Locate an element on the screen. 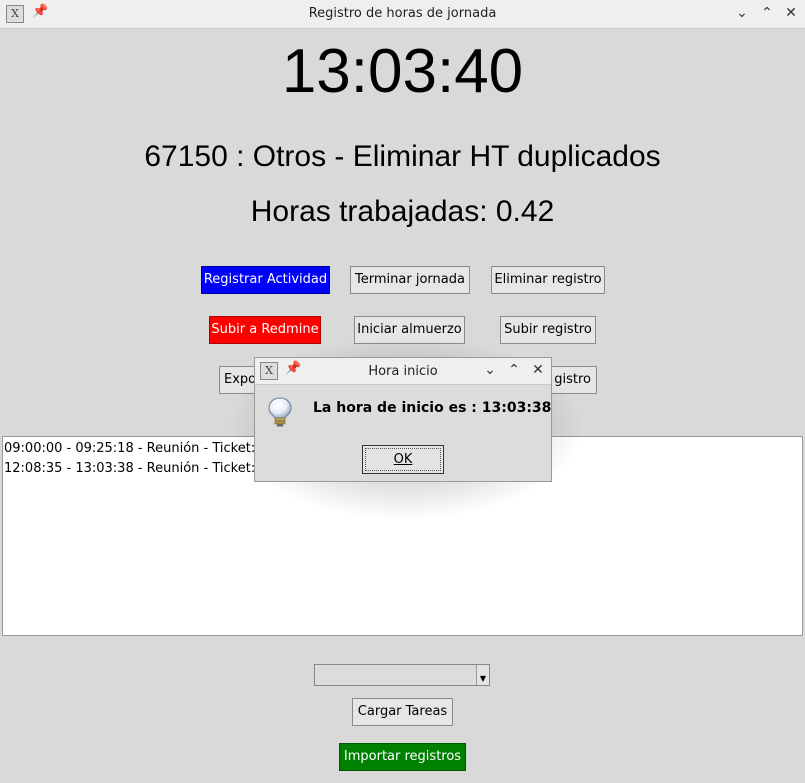  window-titlebar: X 📌 Registro de horas de jornada ⌄ ⌃ ✕ is located at coordinates (402, 14).